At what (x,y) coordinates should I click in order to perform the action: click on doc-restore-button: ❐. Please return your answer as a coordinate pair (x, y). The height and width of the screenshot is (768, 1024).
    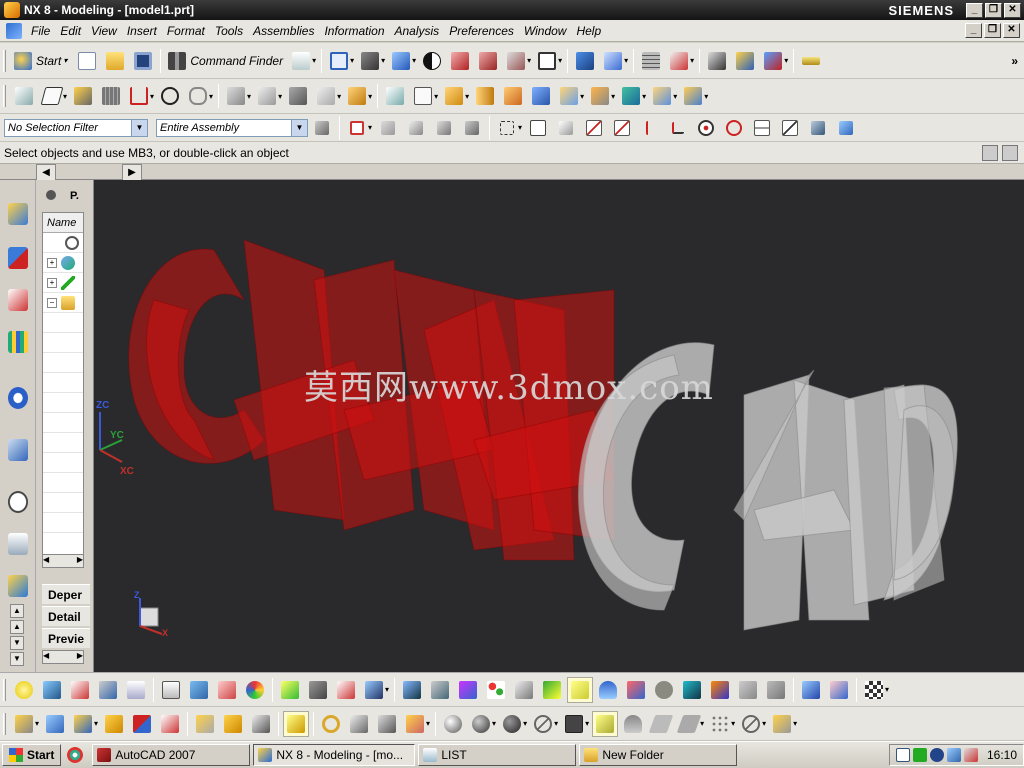
    Looking at the image, I should click on (992, 30).